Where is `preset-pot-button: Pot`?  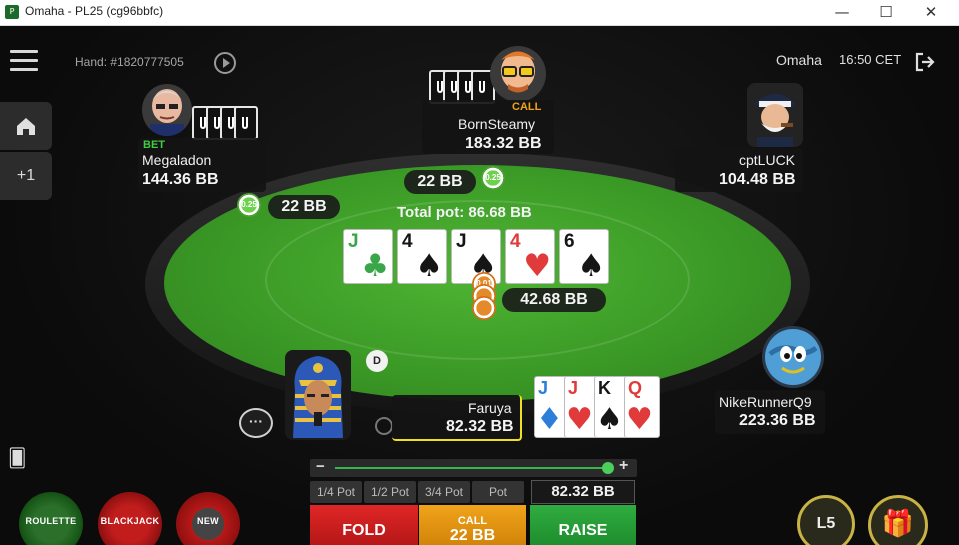
preset-pot-button: Pot is located at coordinates (498, 492).